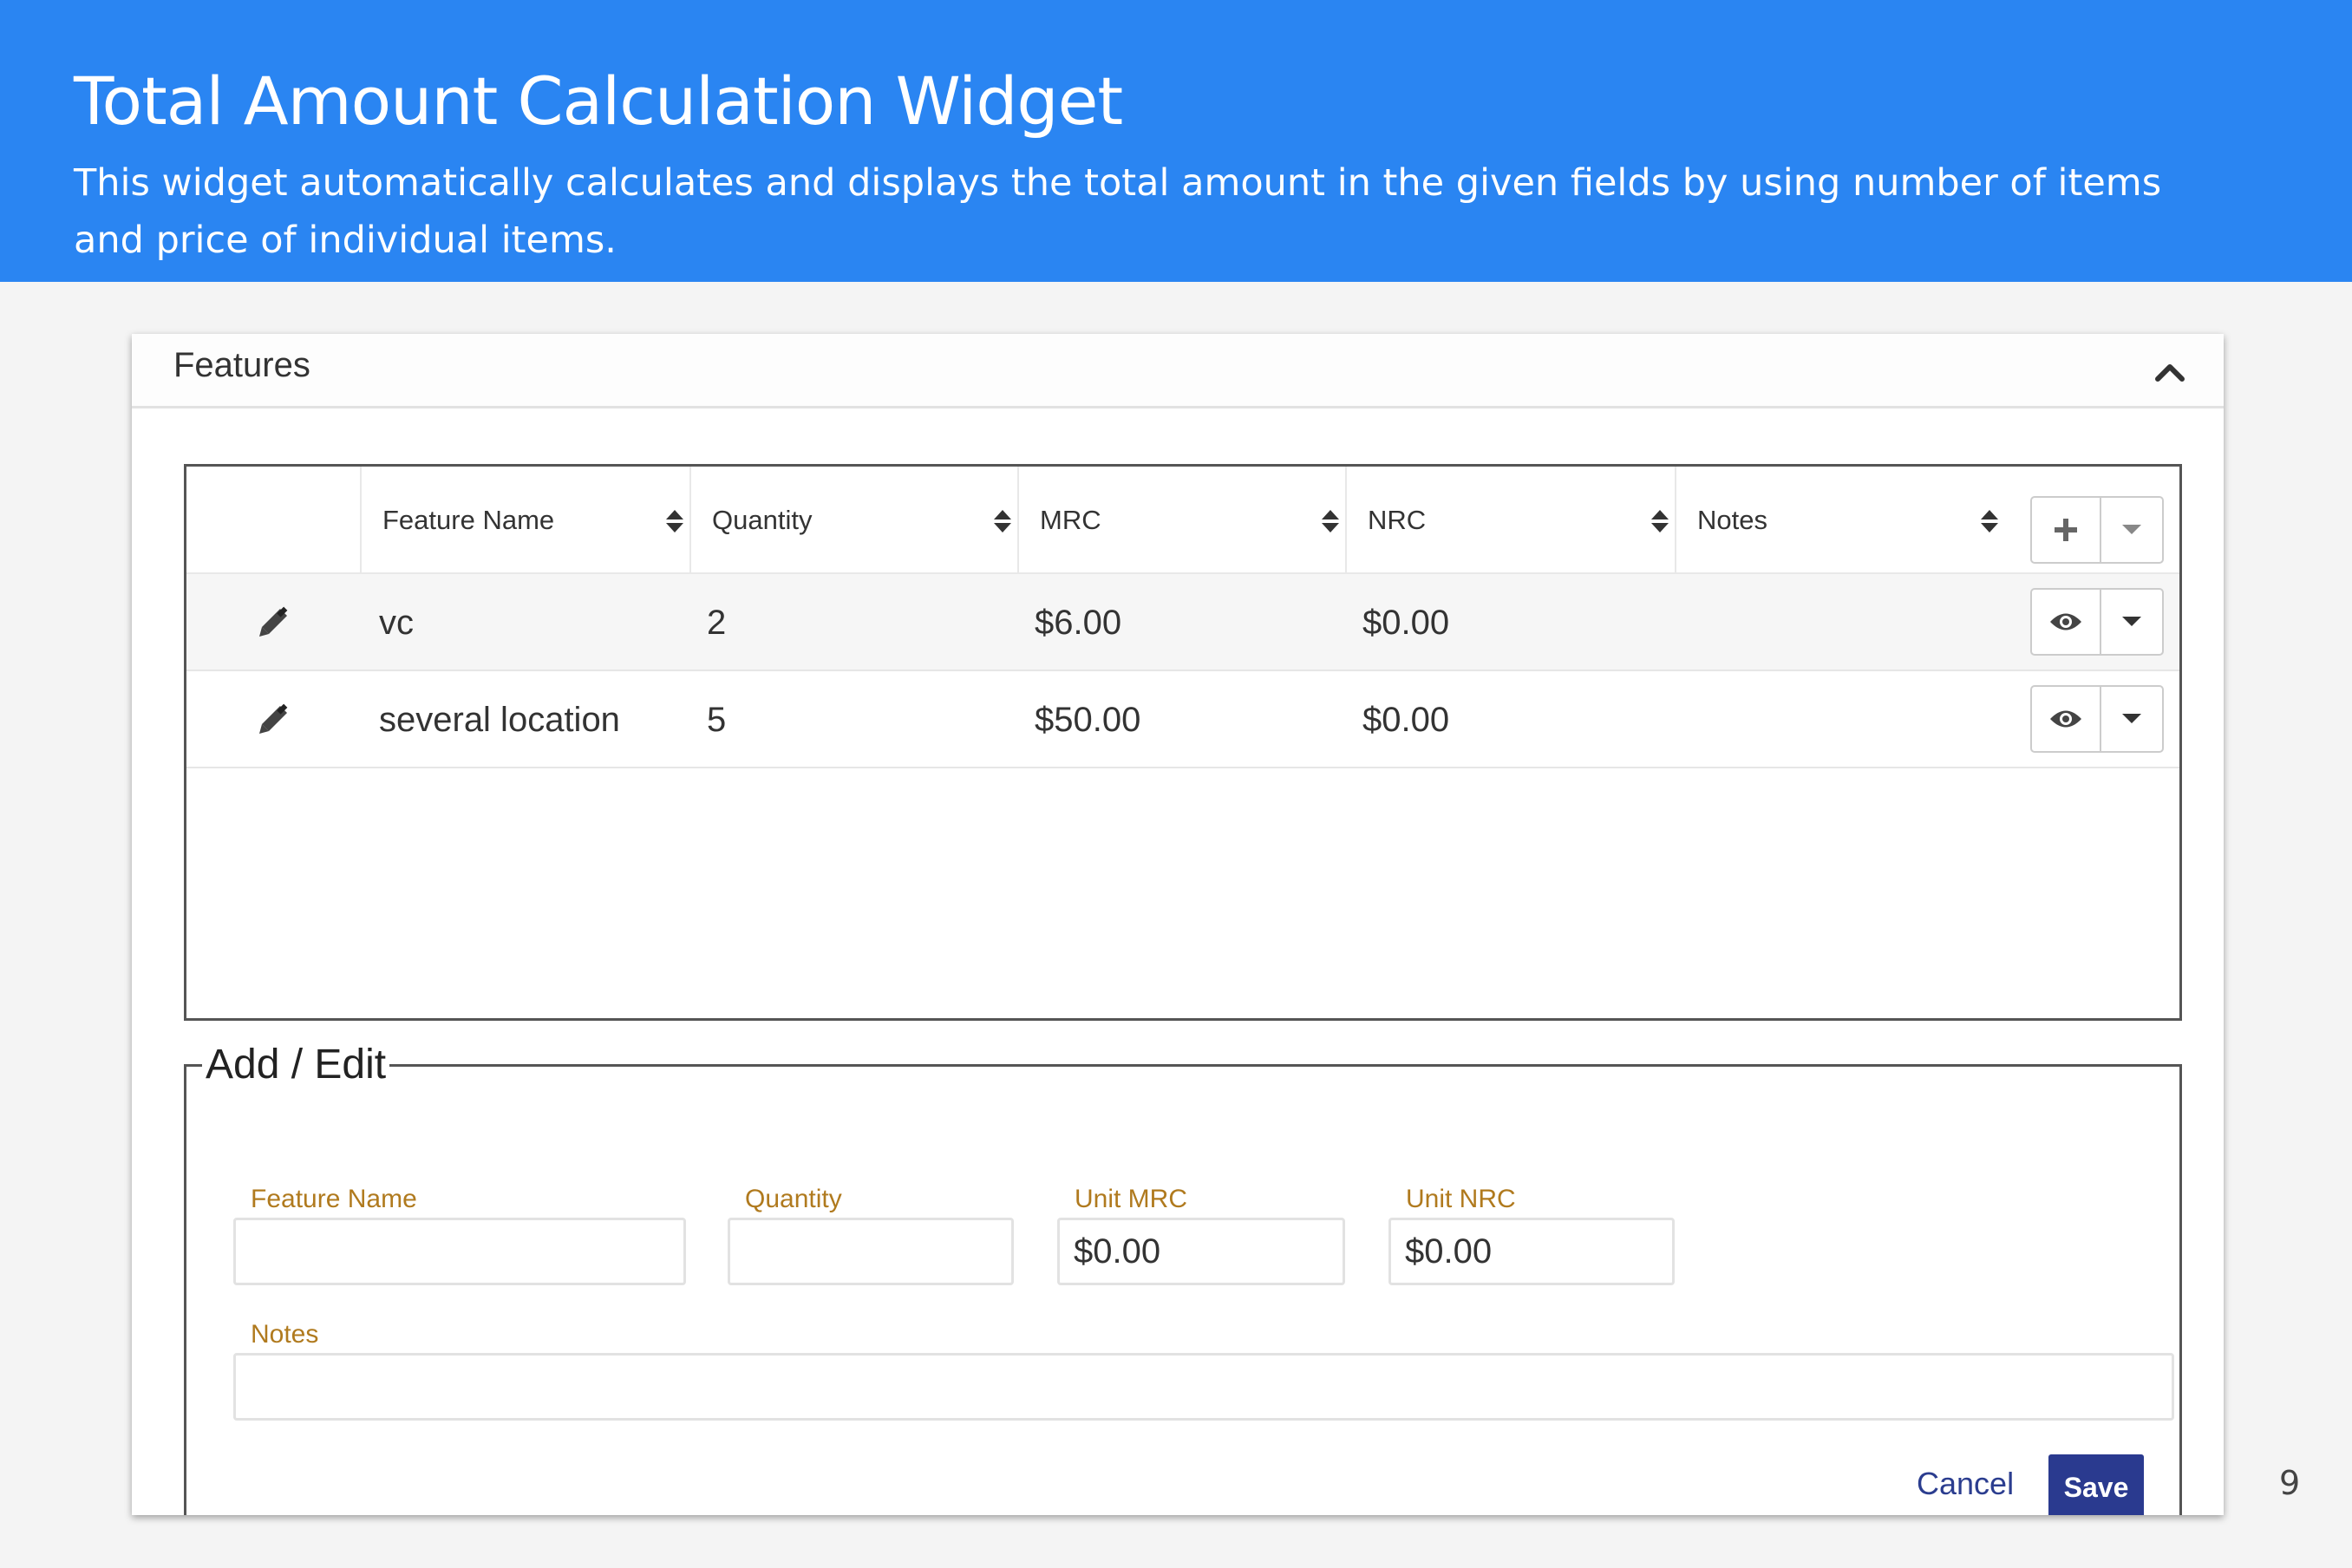 Image resolution: width=2352 pixels, height=1568 pixels. Describe the element at coordinates (396, 623) in the screenshot. I see `cell-feature-name: vc` at that location.